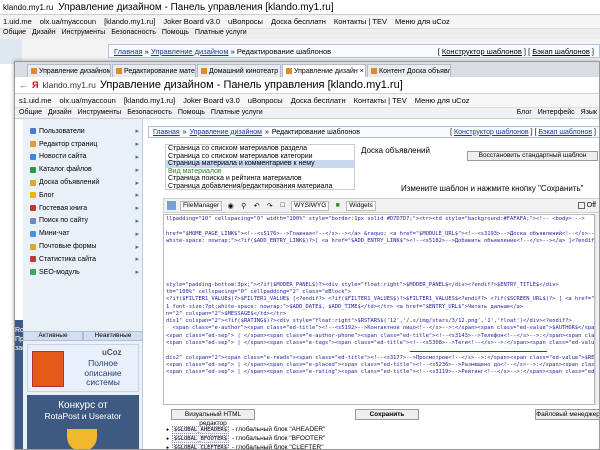 Image resolution: width=600 pixels, height=450 pixels. Describe the element at coordinates (69, 70) in the screenshot. I see `browser-tab: Управление дизайном×` at that location.